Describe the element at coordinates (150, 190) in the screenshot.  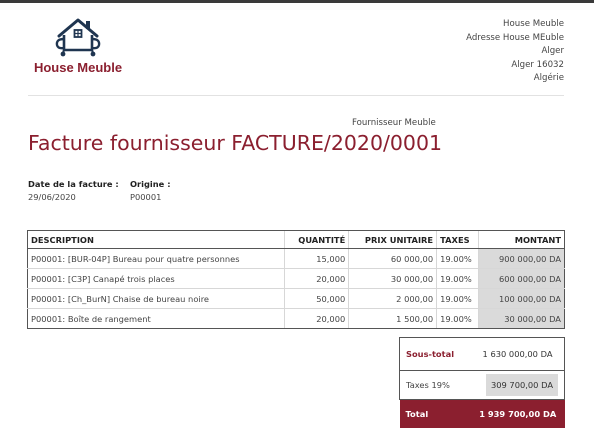
I see `origin-block: Origine : P00001` at that location.